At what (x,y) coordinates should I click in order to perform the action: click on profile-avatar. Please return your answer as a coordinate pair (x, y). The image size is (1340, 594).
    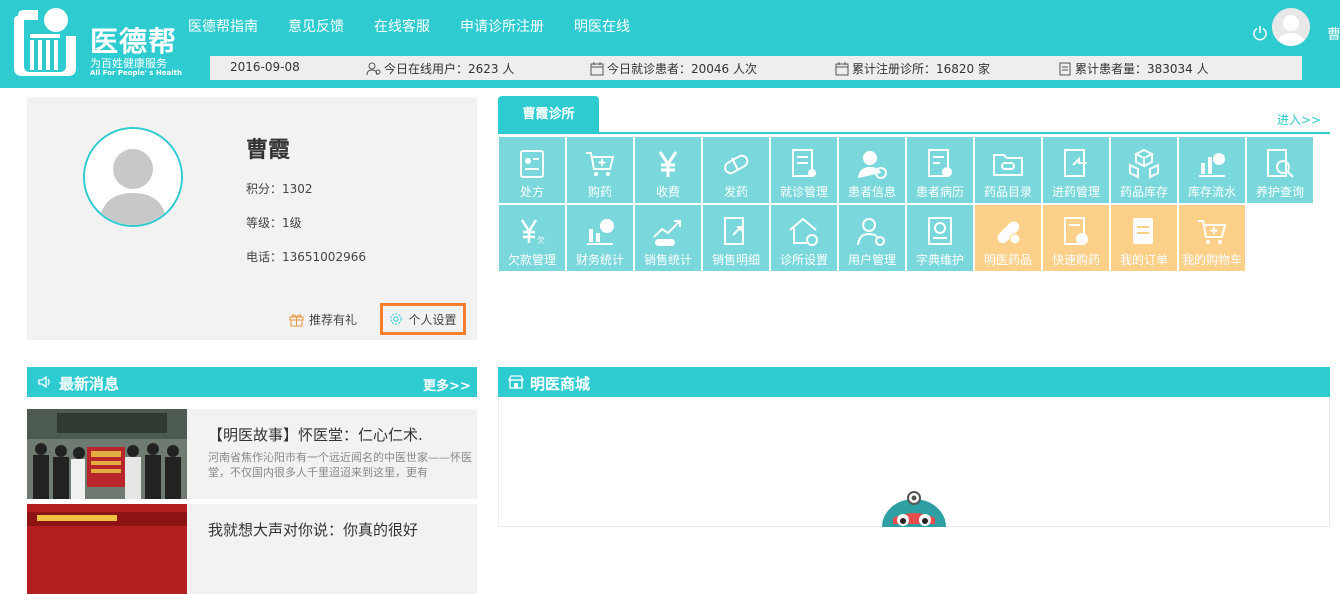
    Looking at the image, I should click on (133, 177).